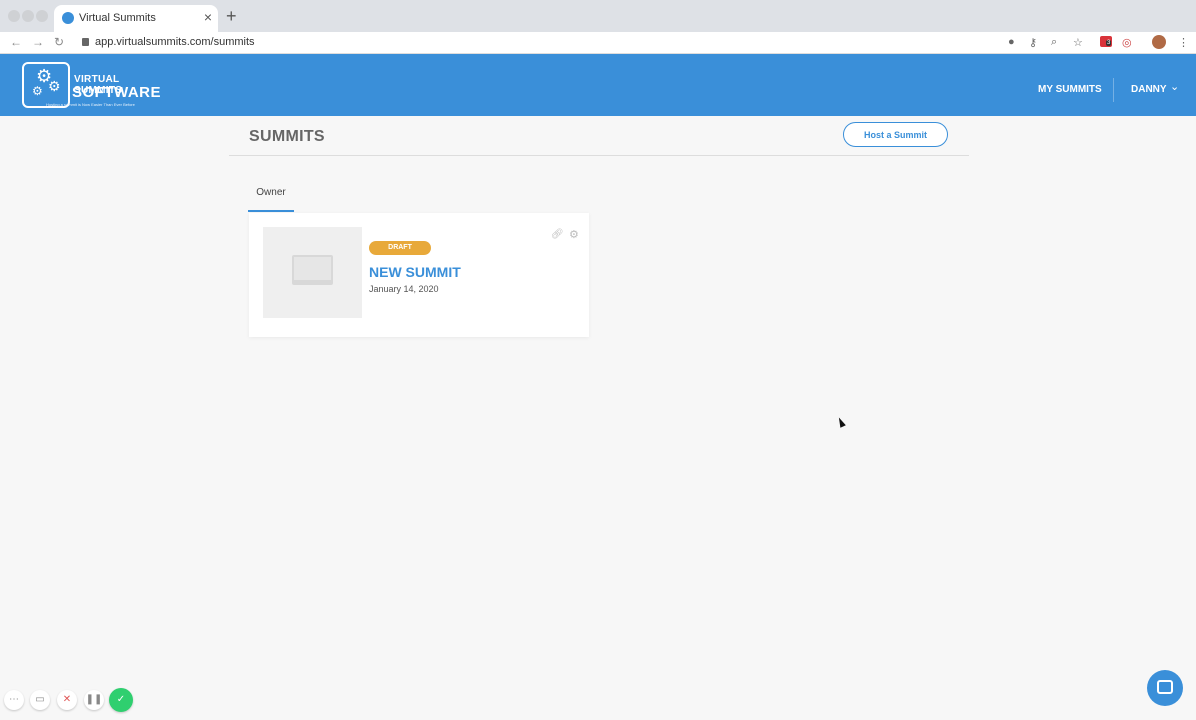  Describe the element at coordinates (1109, 43) in the screenshot. I see `extension-badge: 3` at that location.